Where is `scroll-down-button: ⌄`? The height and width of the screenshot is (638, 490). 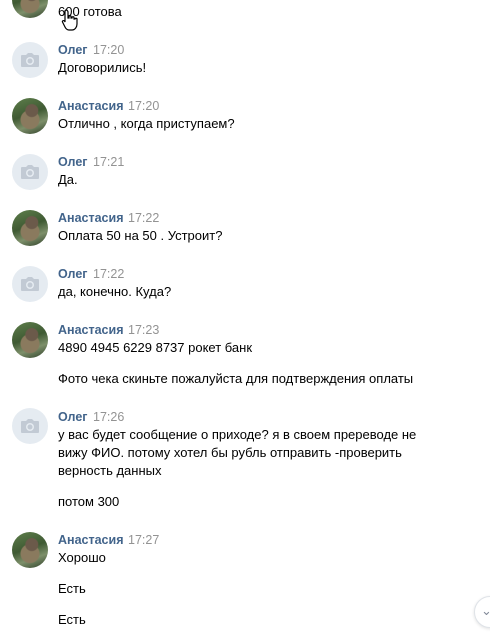
scroll-down-button: ⌄ is located at coordinates (482, 612).